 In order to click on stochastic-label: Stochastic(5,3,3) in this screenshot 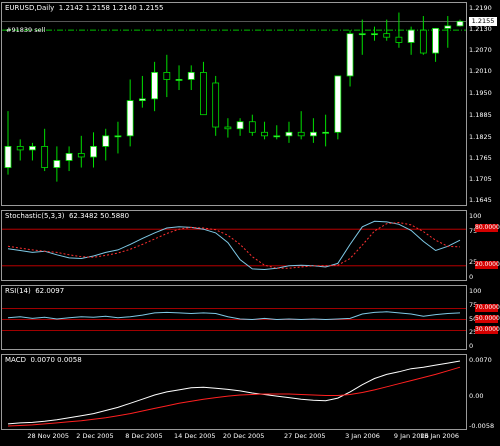, I will do `click(35, 216)`.